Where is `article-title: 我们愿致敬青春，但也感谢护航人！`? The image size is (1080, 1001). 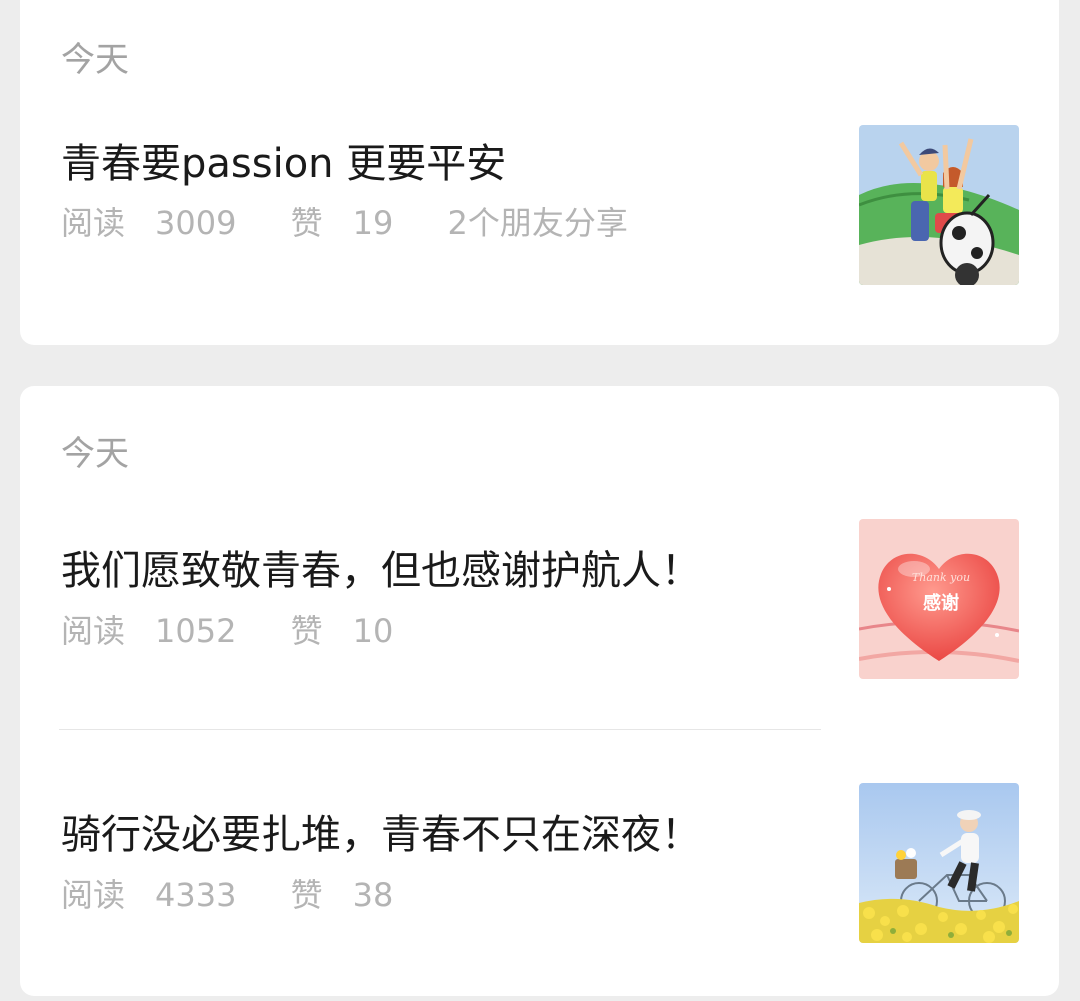 article-title: 我们愿致敬青春，但也感谢护航人！ is located at coordinates (381, 571).